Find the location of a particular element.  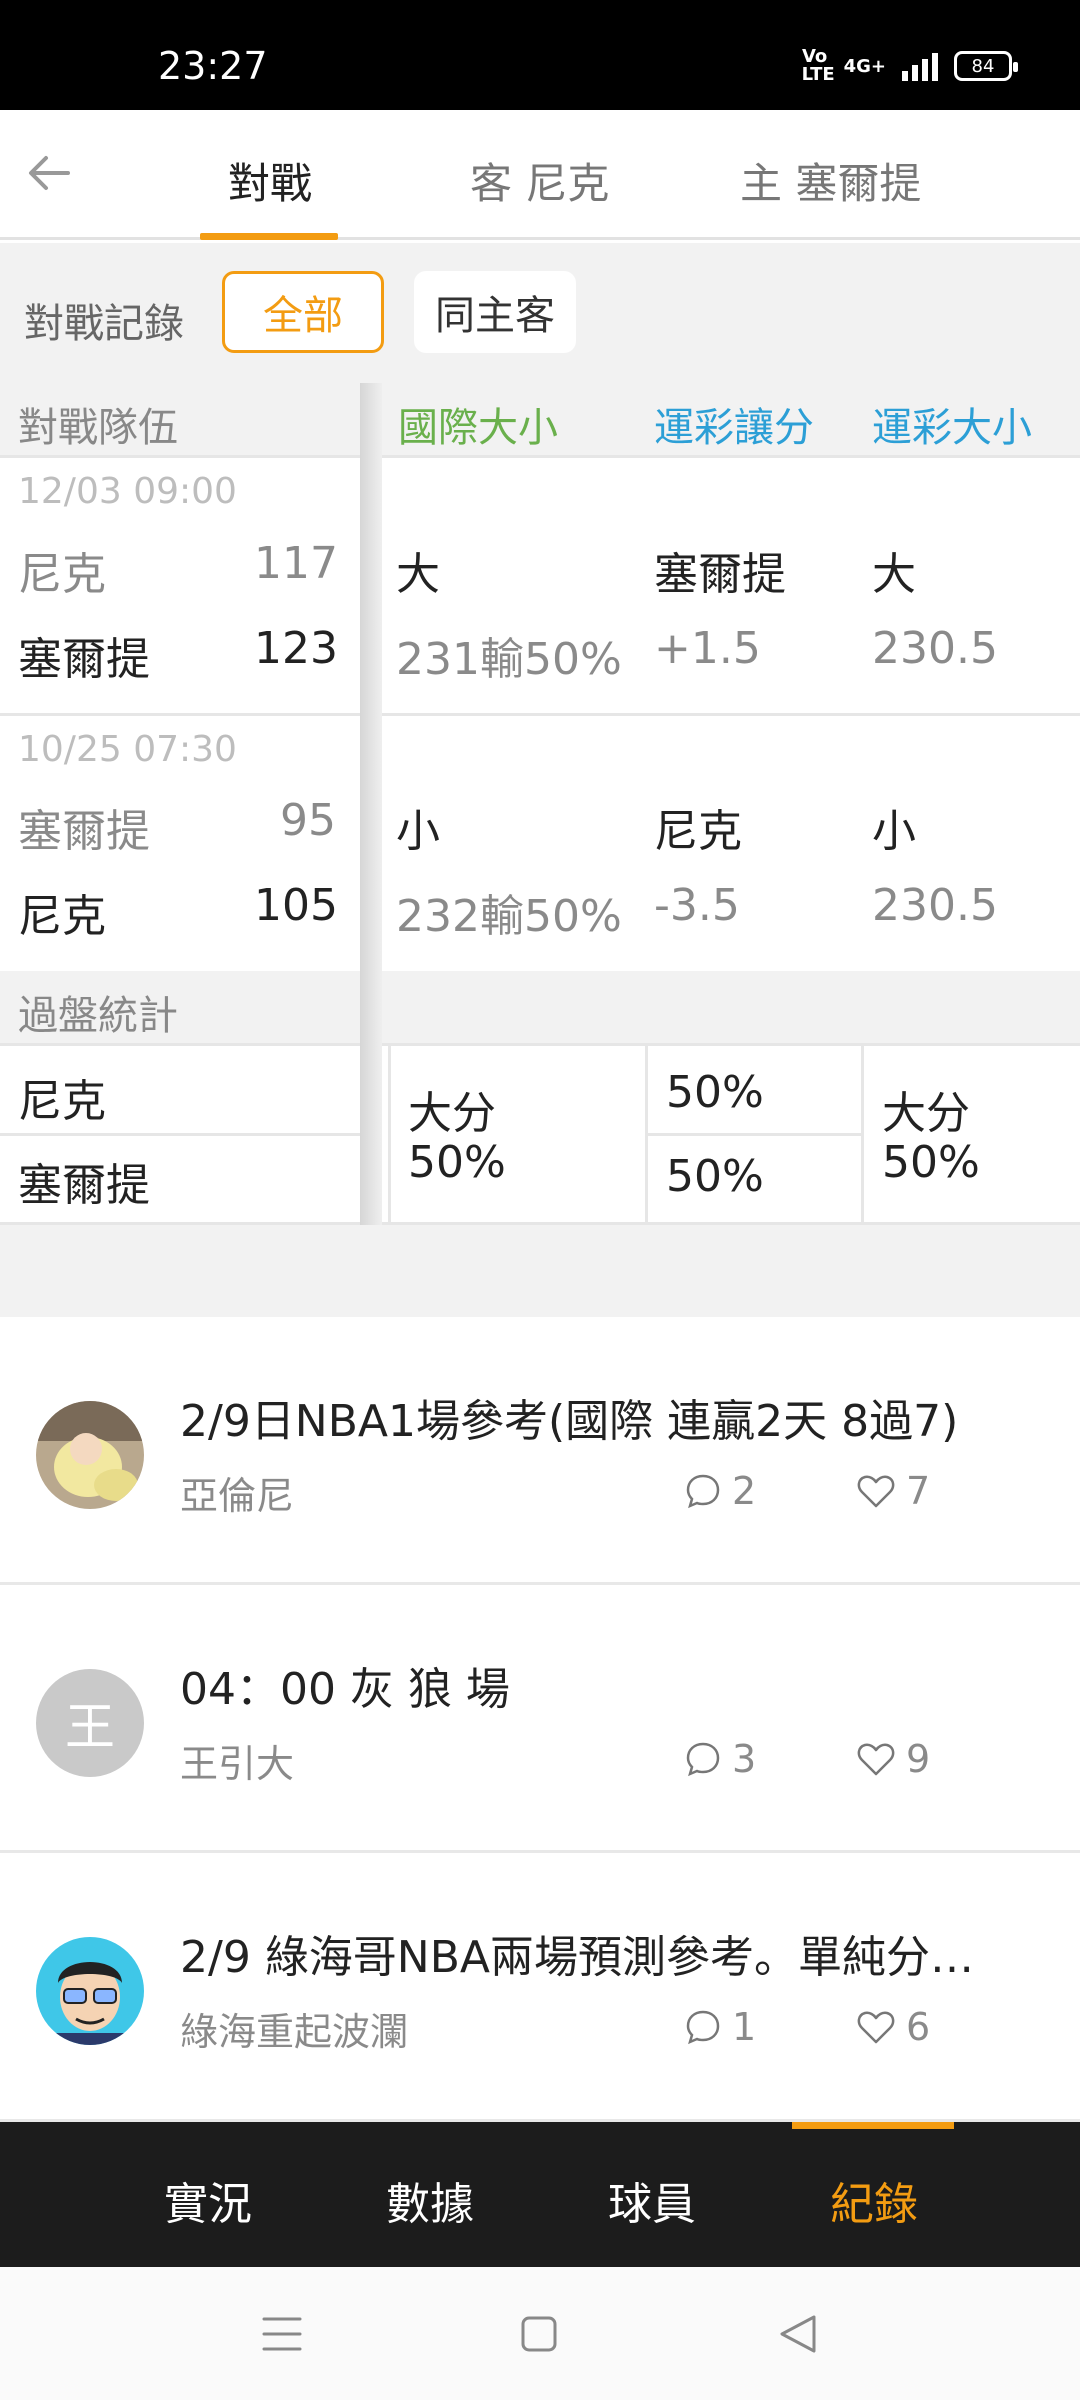

home-team: 塞爾提 is located at coordinates (84, 659).